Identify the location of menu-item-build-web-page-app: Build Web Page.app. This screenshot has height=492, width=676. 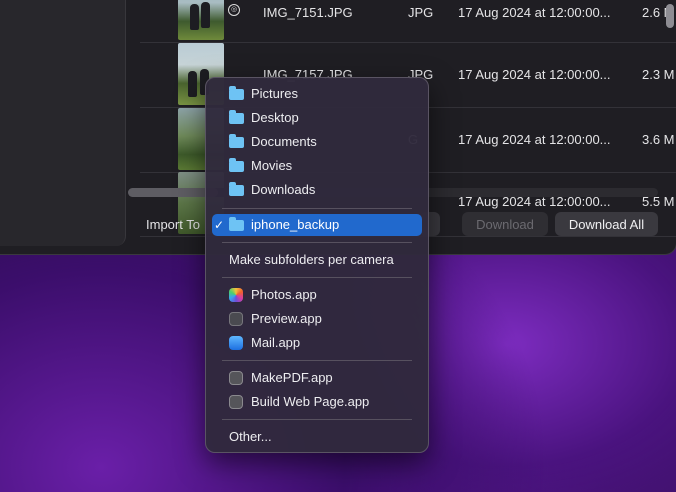
(317, 402).